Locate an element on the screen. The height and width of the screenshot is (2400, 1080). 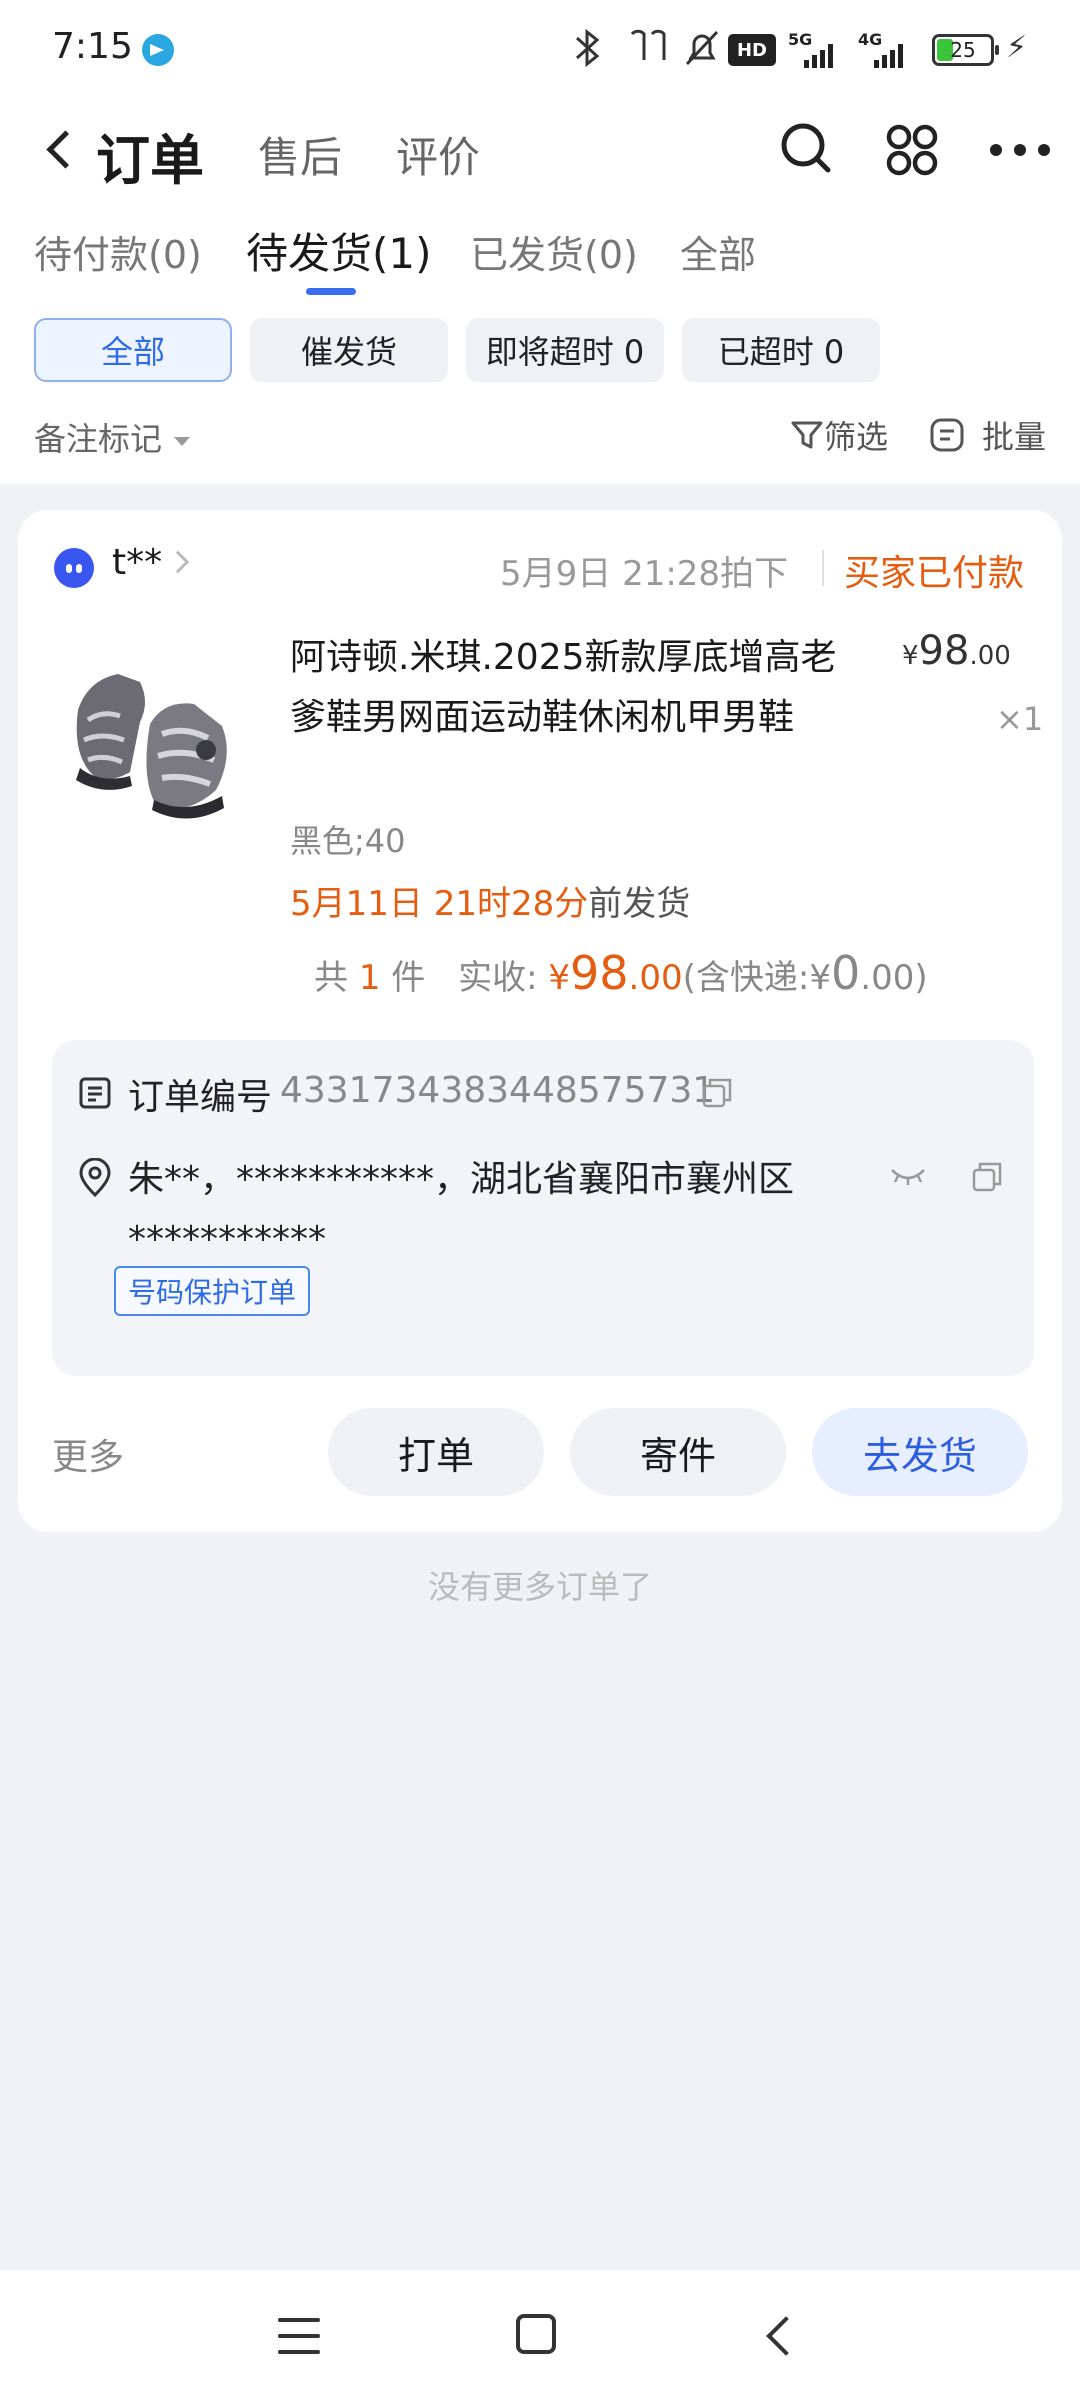
status-time: 7:15 is located at coordinates (92, 46).